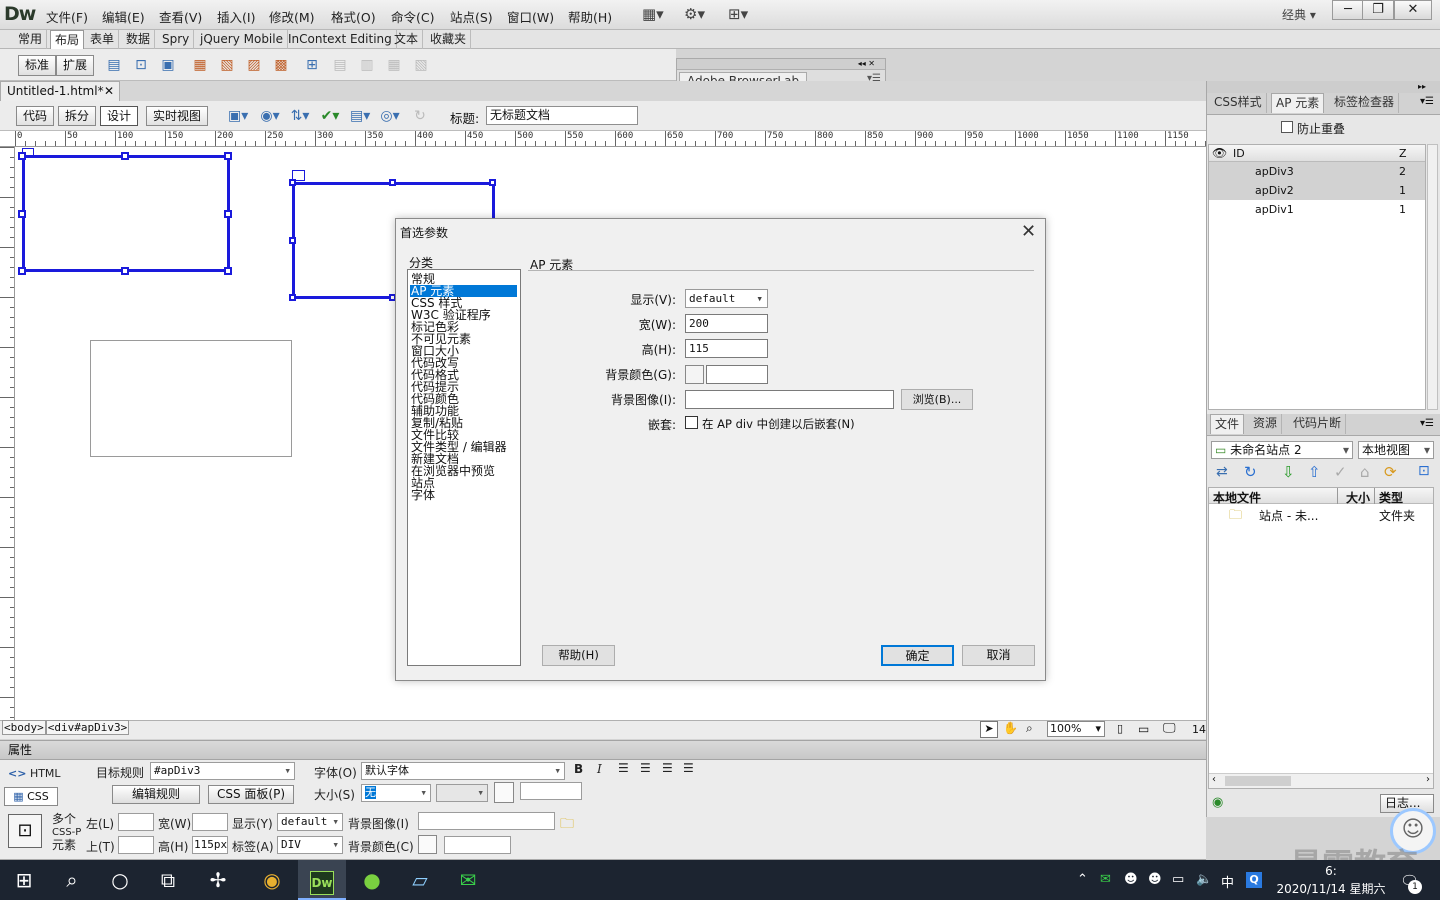  What do you see at coordinates (567, 825) in the screenshot?
I see `folder-icon: 🗀` at bounding box center [567, 825].